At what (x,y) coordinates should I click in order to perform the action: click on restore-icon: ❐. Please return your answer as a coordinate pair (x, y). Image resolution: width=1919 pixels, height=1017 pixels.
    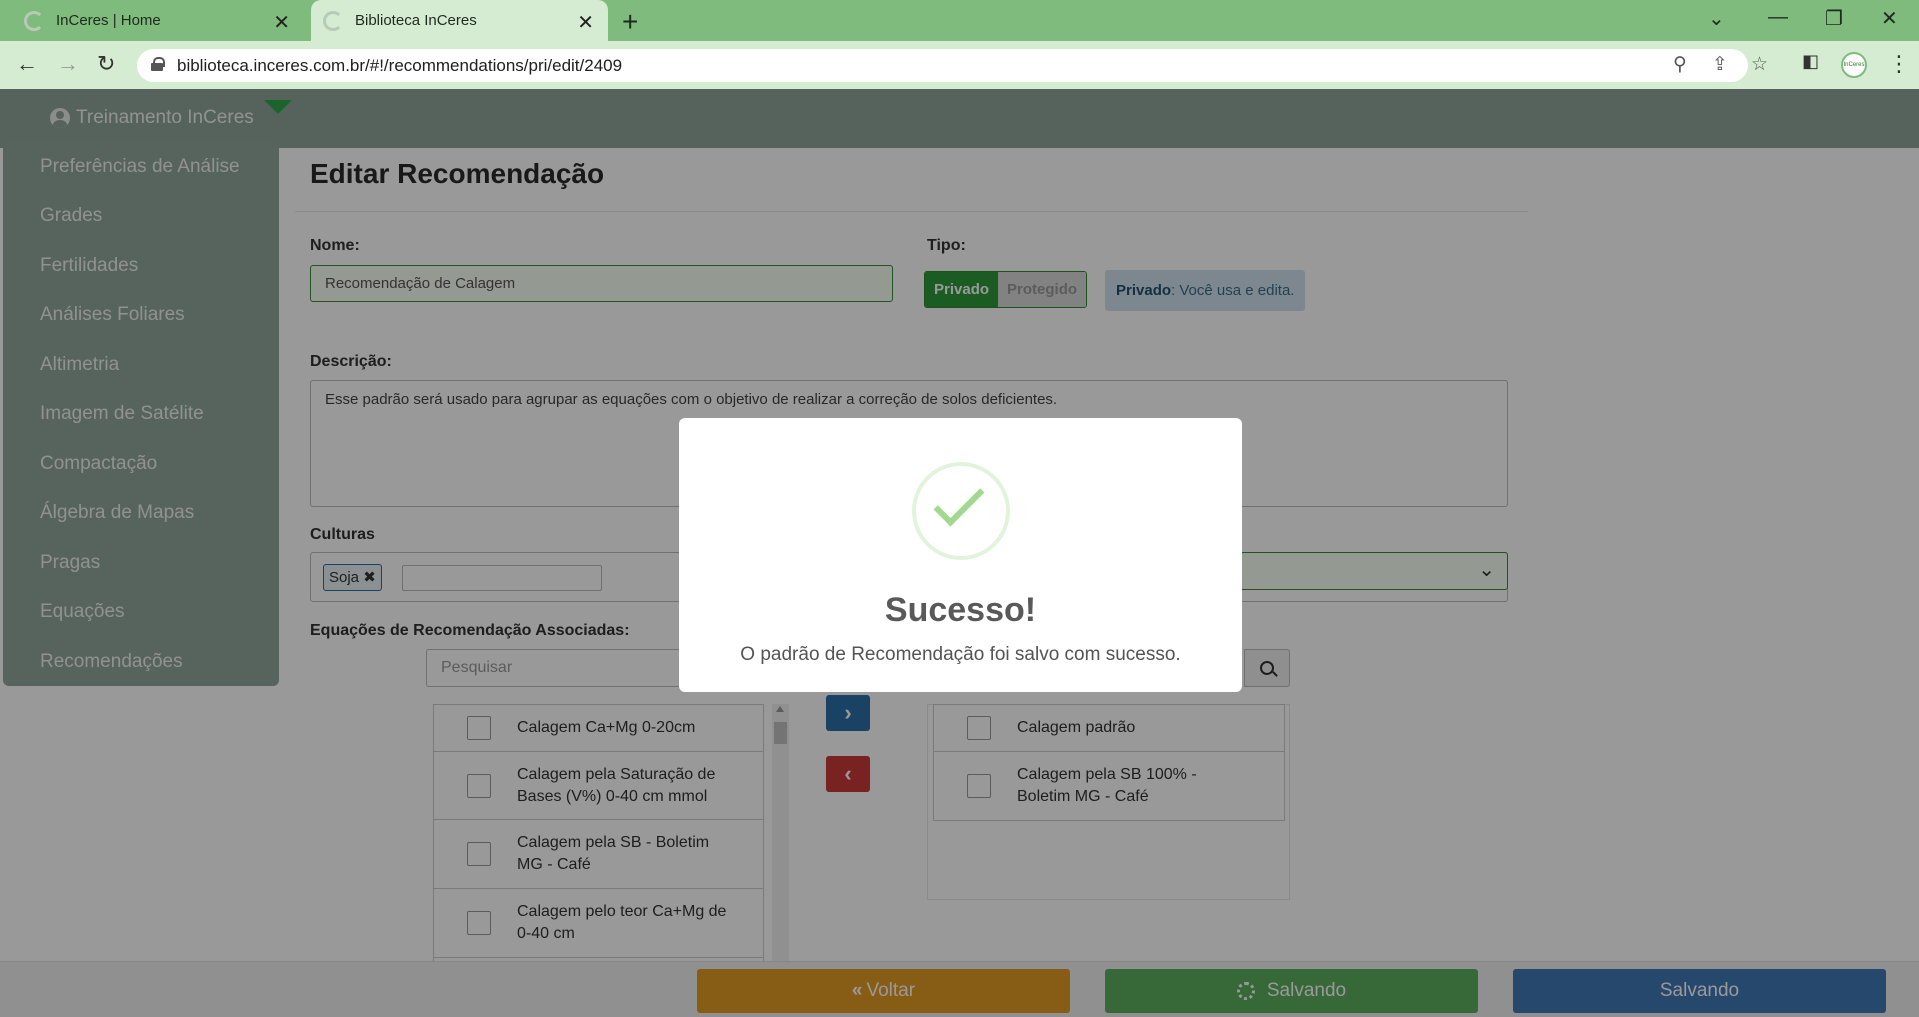
    Looking at the image, I should click on (1834, 18).